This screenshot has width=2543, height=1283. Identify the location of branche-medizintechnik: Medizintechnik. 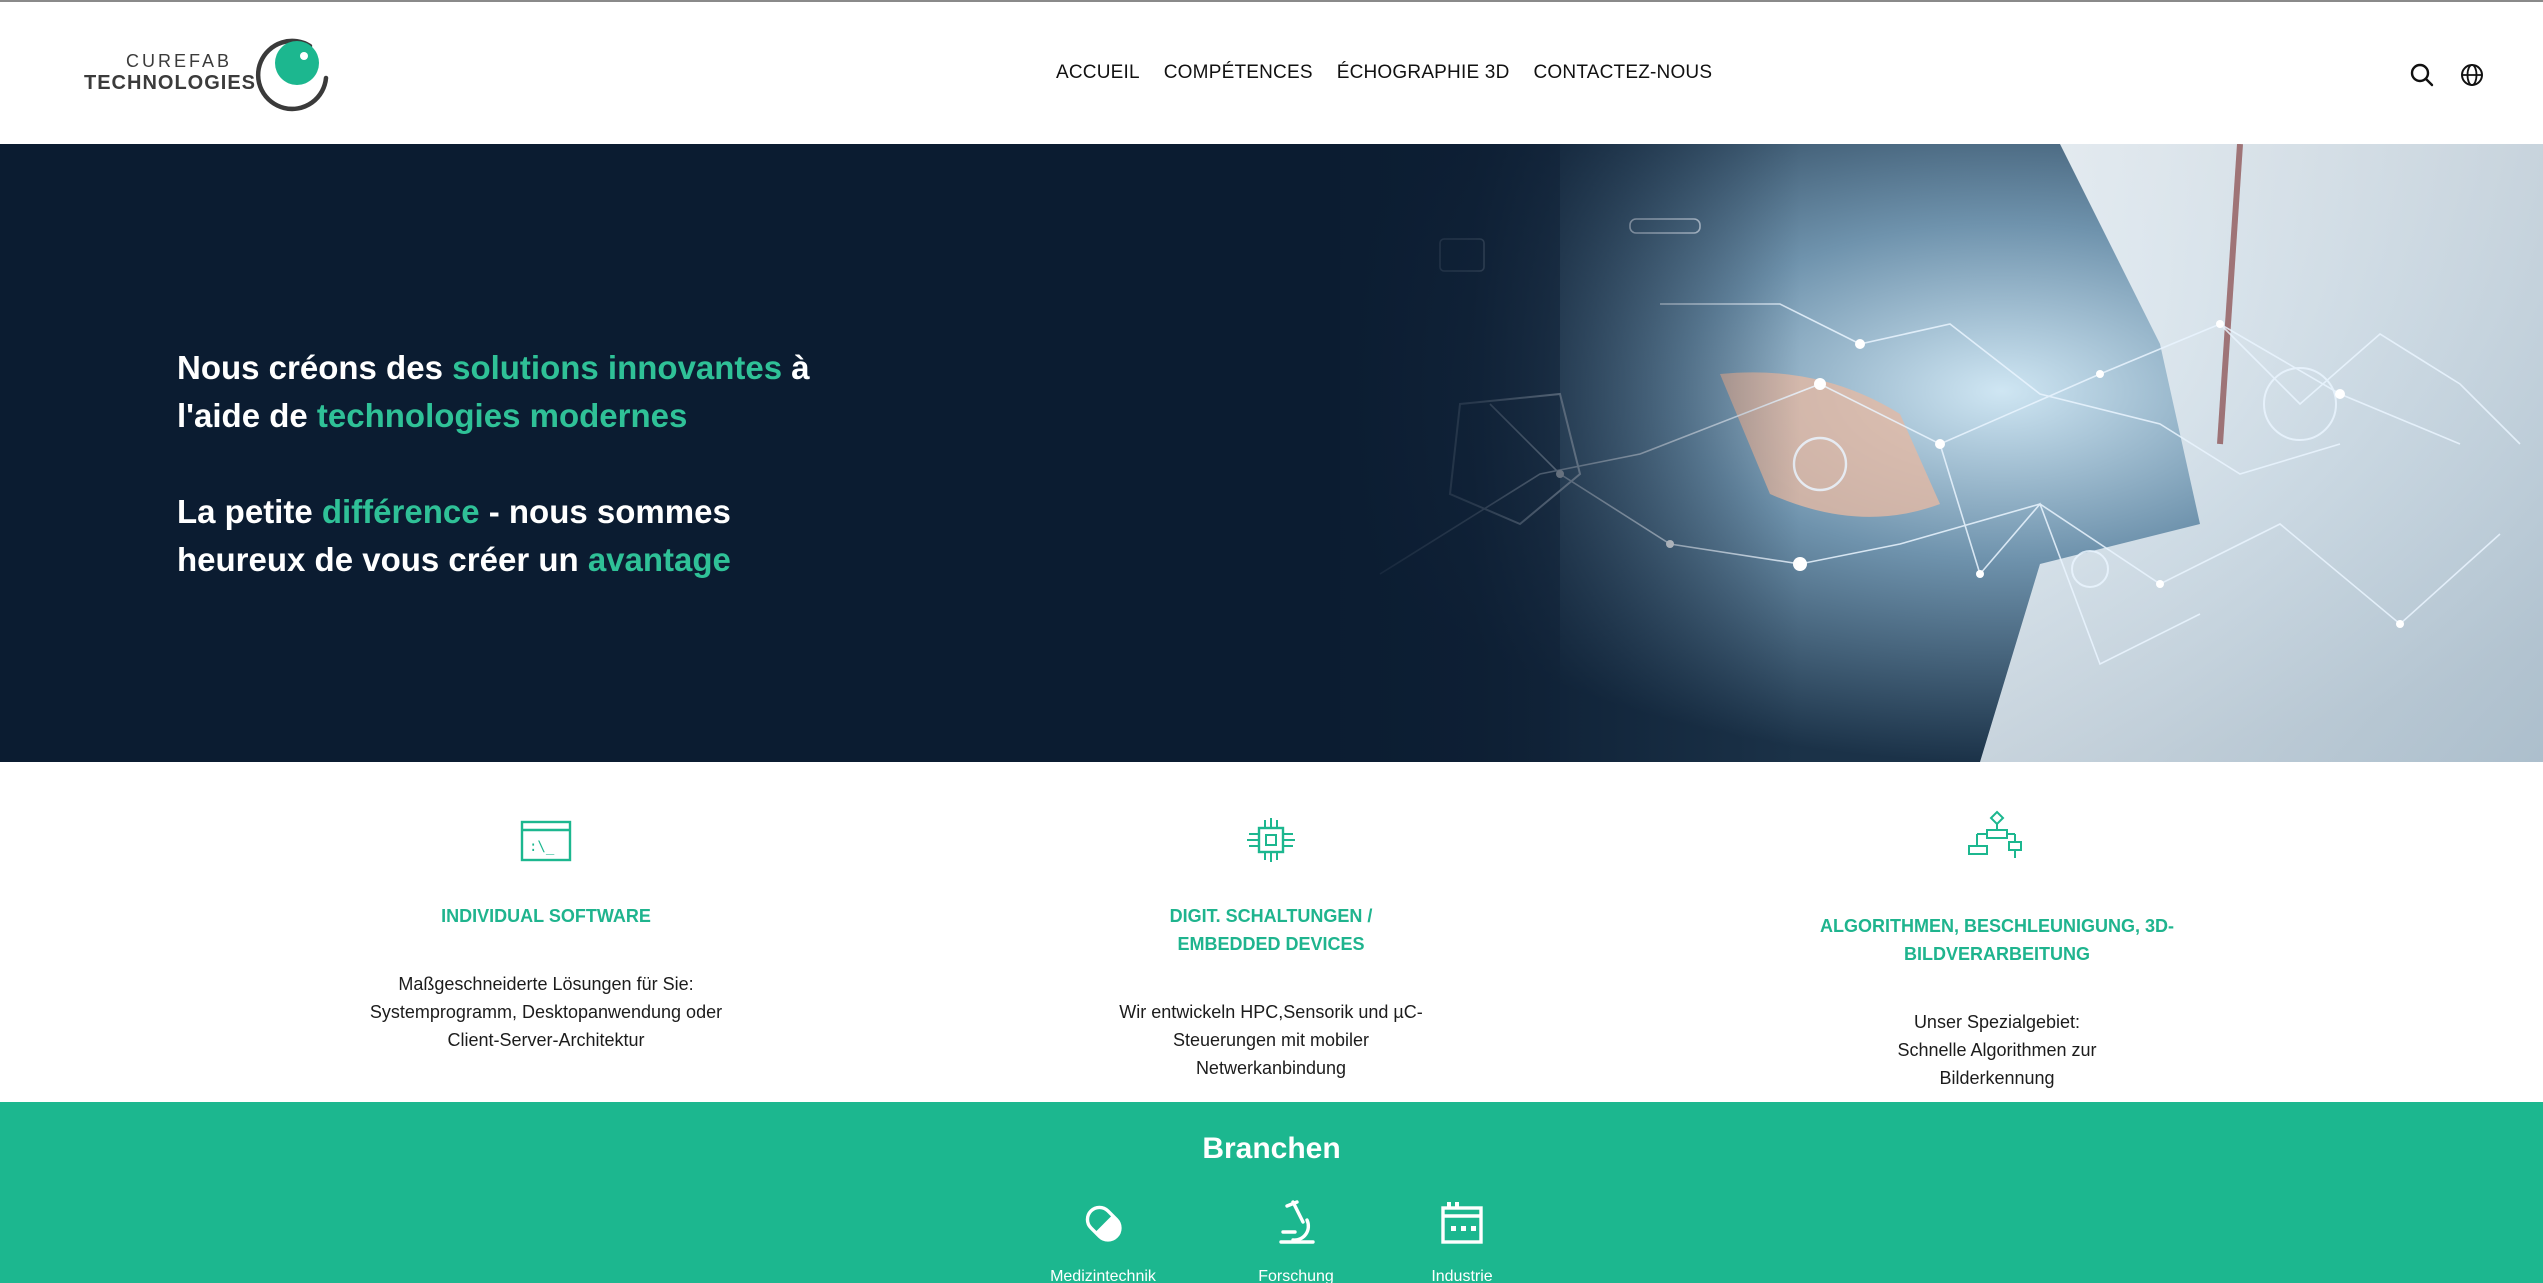
(1103, 1240).